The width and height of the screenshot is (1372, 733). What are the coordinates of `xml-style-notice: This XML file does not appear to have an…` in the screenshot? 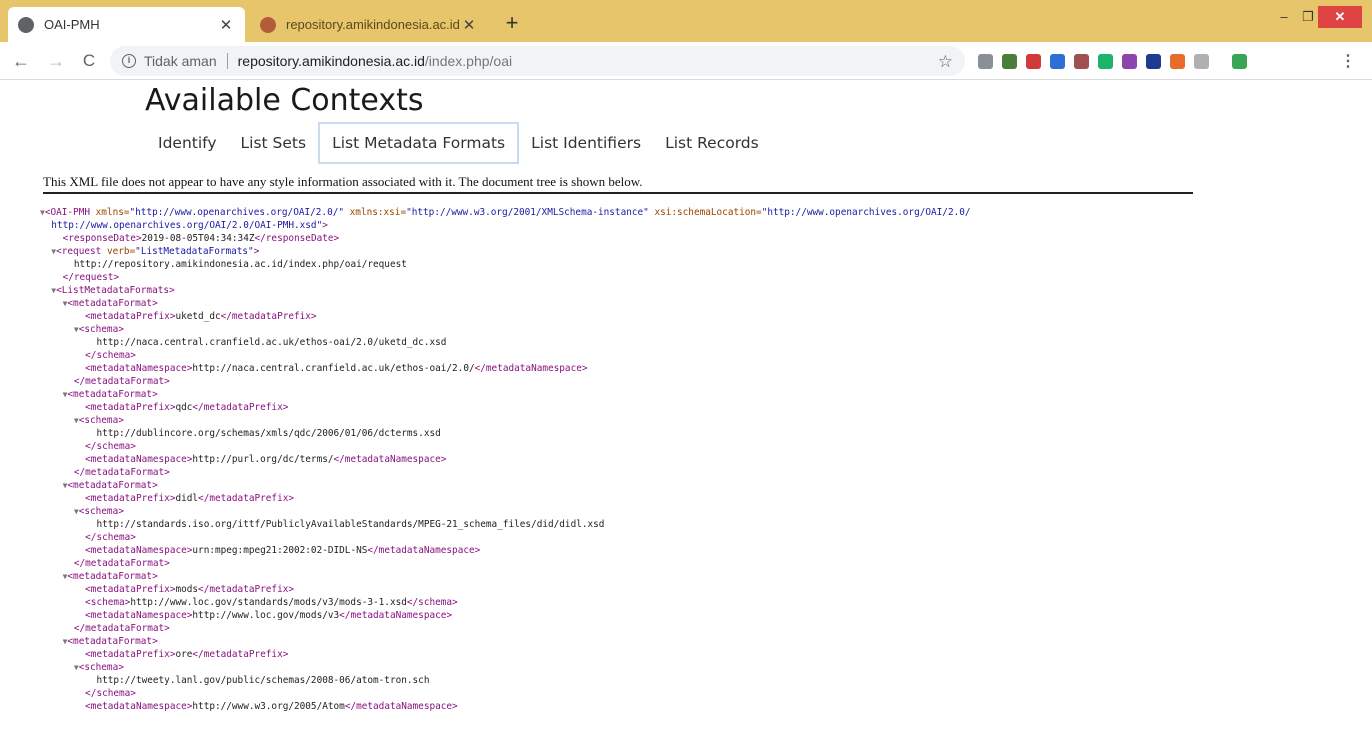 It's located at (343, 181).